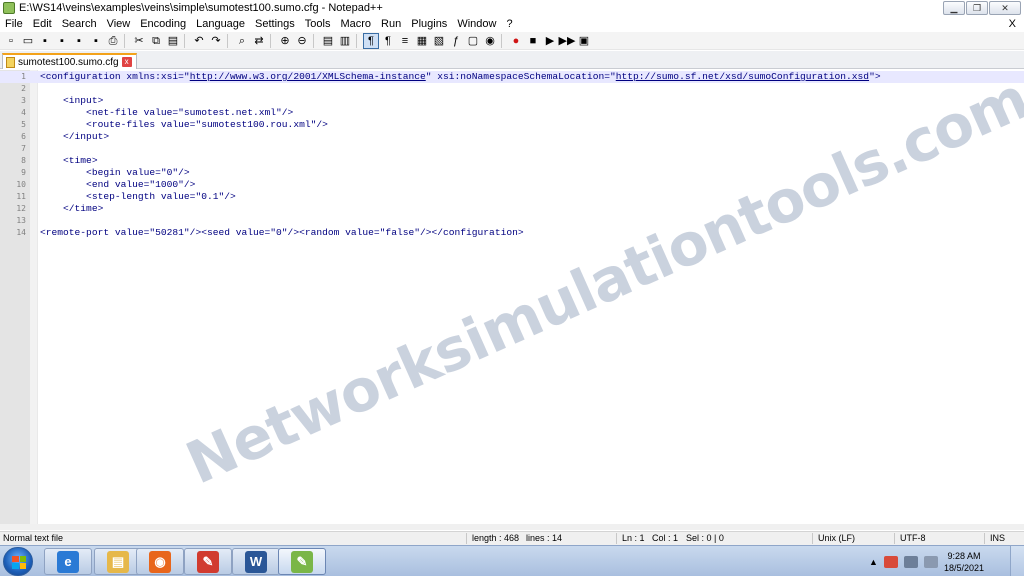 This screenshot has width=1024, height=576. Describe the element at coordinates (516, 41) in the screenshot. I see `record-macro-icon: ●` at that location.